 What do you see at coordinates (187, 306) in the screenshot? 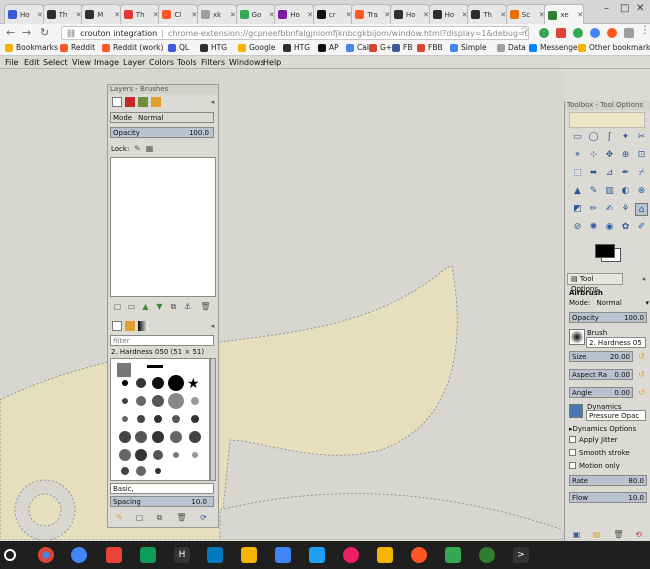
I see `anchor-layer-icon: ⚓` at bounding box center [187, 306].